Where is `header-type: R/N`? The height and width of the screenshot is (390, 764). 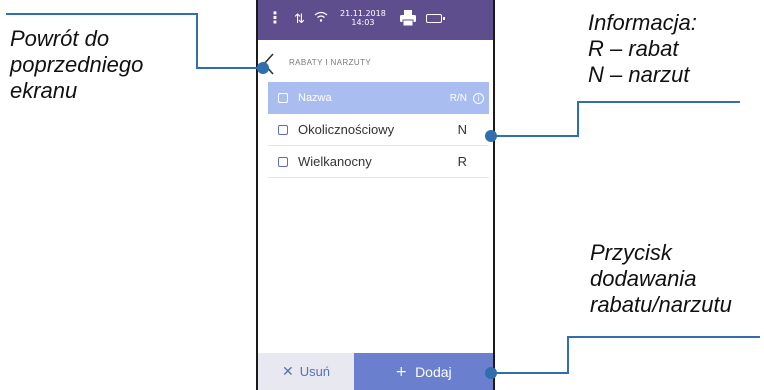 header-type: R/N is located at coordinates (458, 98).